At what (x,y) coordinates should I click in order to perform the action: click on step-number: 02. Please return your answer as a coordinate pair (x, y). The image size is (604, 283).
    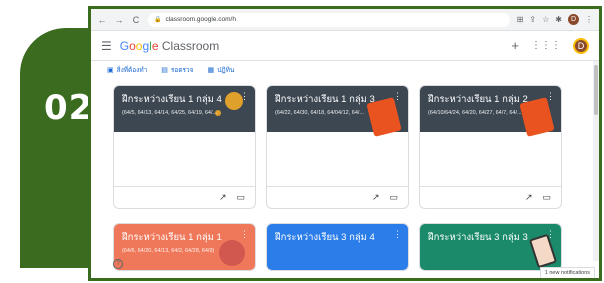
    Looking at the image, I should click on (69, 108).